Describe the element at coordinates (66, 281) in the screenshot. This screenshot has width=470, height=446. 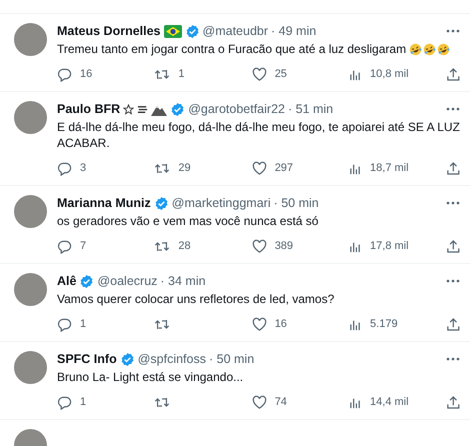
I see `user-name: Alê` at that location.